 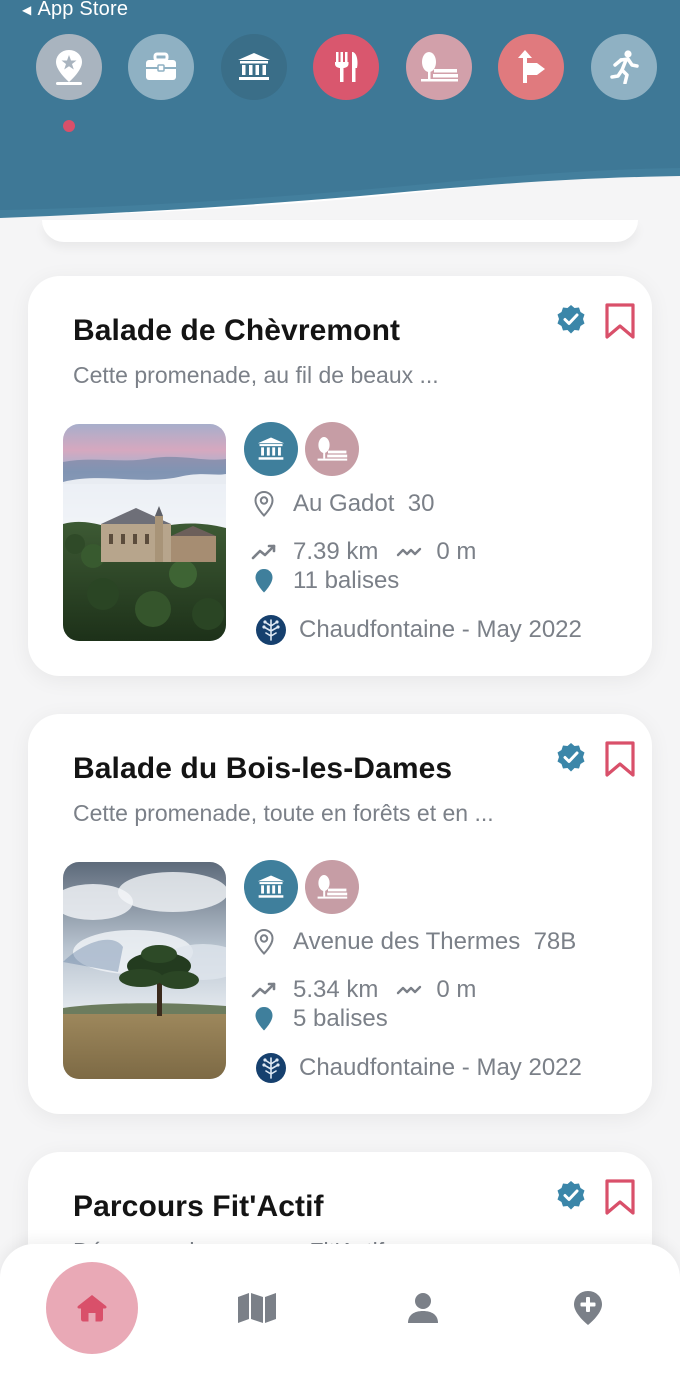 I want to click on category-sport, so click(x=624, y=67).